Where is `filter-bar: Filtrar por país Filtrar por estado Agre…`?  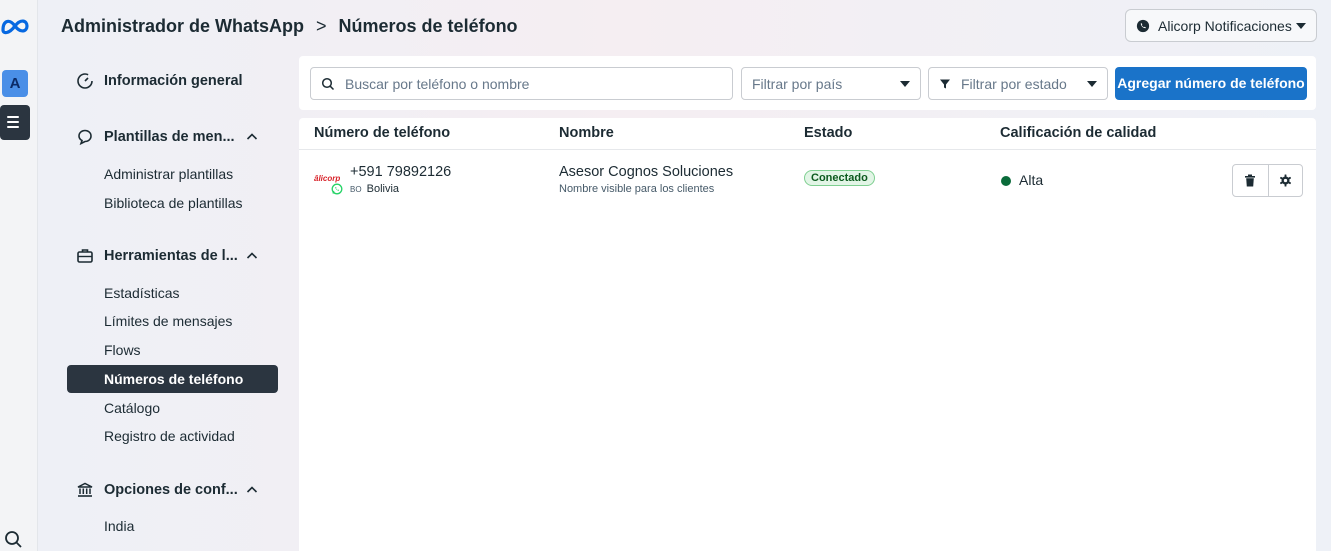
filter-bar: Filtrar por país Filtrar por estado Agre… is located at coordinates (807, 83).